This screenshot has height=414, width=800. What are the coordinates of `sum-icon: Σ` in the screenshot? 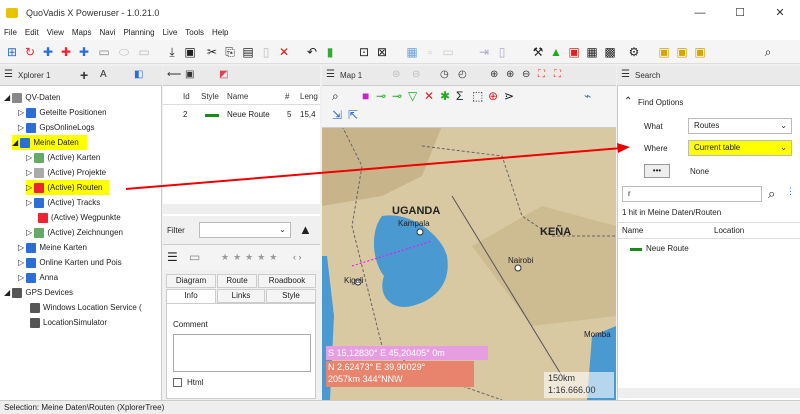 It's located at (459, 96).